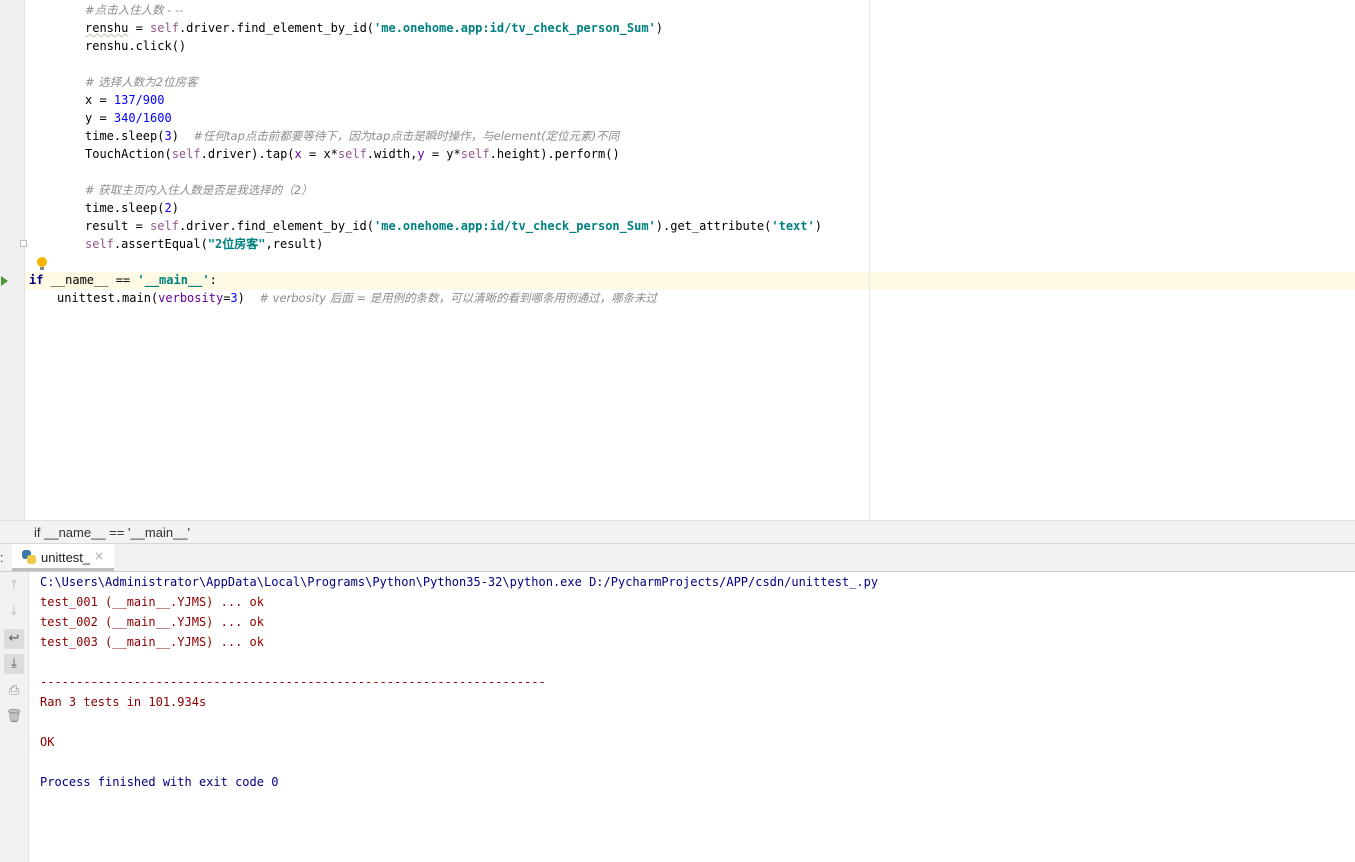 The height and width of the screenshot is (862, 1355). I want to click on soft-wrap-icon: ↩, so click(14, 639).